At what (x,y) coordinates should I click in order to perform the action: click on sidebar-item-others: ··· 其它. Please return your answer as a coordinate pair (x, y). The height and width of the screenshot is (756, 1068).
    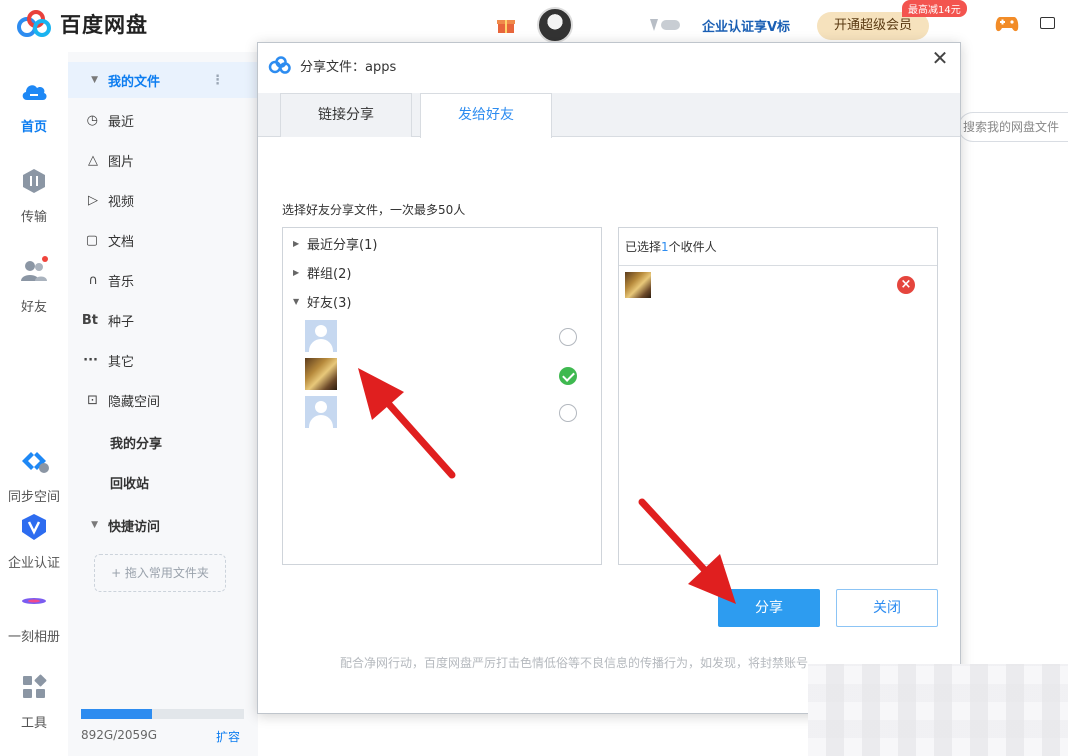
    Looking at the image, I should click on (163, 360).